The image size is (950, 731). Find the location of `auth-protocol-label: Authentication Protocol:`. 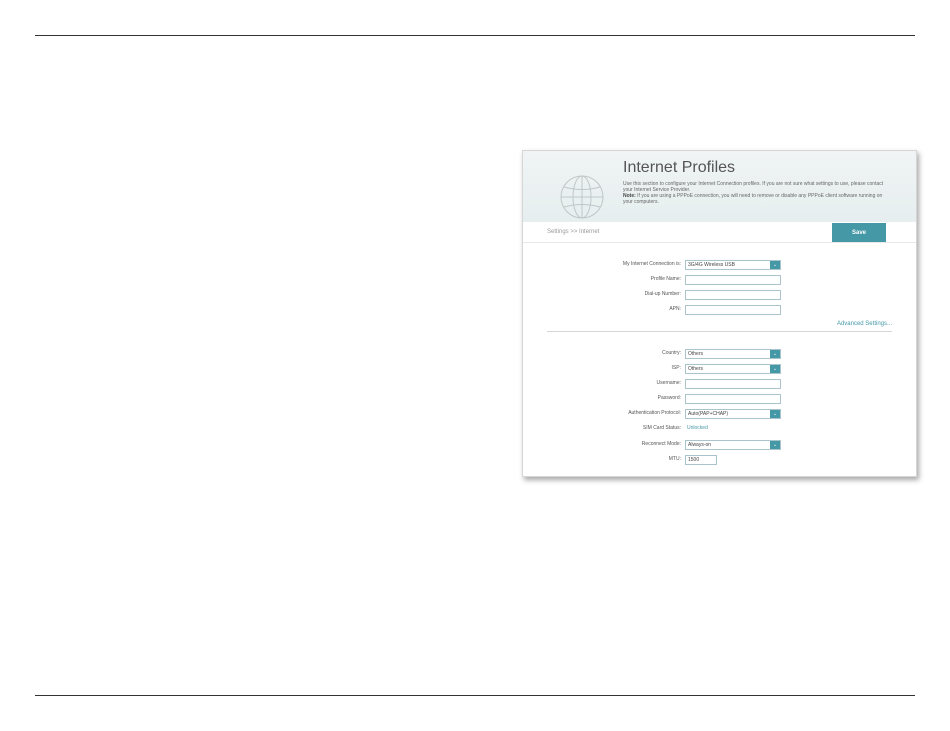

auth-protocol-label: Authentication Protocol: is located at coordinates (654, 413).